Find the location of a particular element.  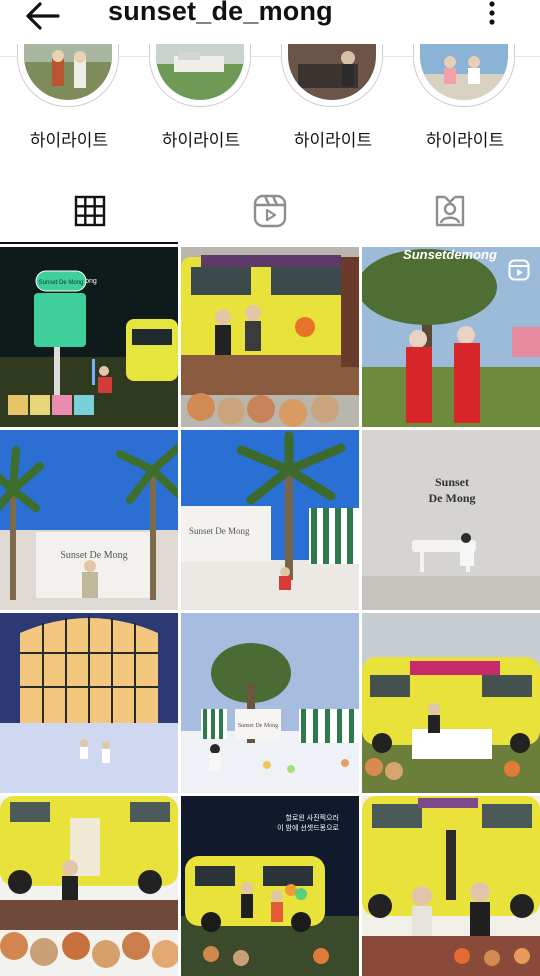

post-image: 할로윈 사진찍으러 이 밤에 선셋드몽으로 is located at coordinates (270, 886).